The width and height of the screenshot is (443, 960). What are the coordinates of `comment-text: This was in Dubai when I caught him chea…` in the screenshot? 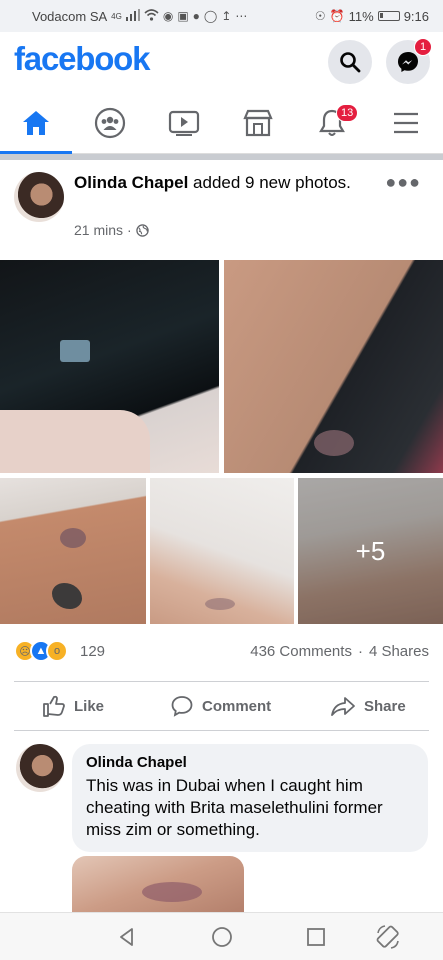 It's located at (234, 807).